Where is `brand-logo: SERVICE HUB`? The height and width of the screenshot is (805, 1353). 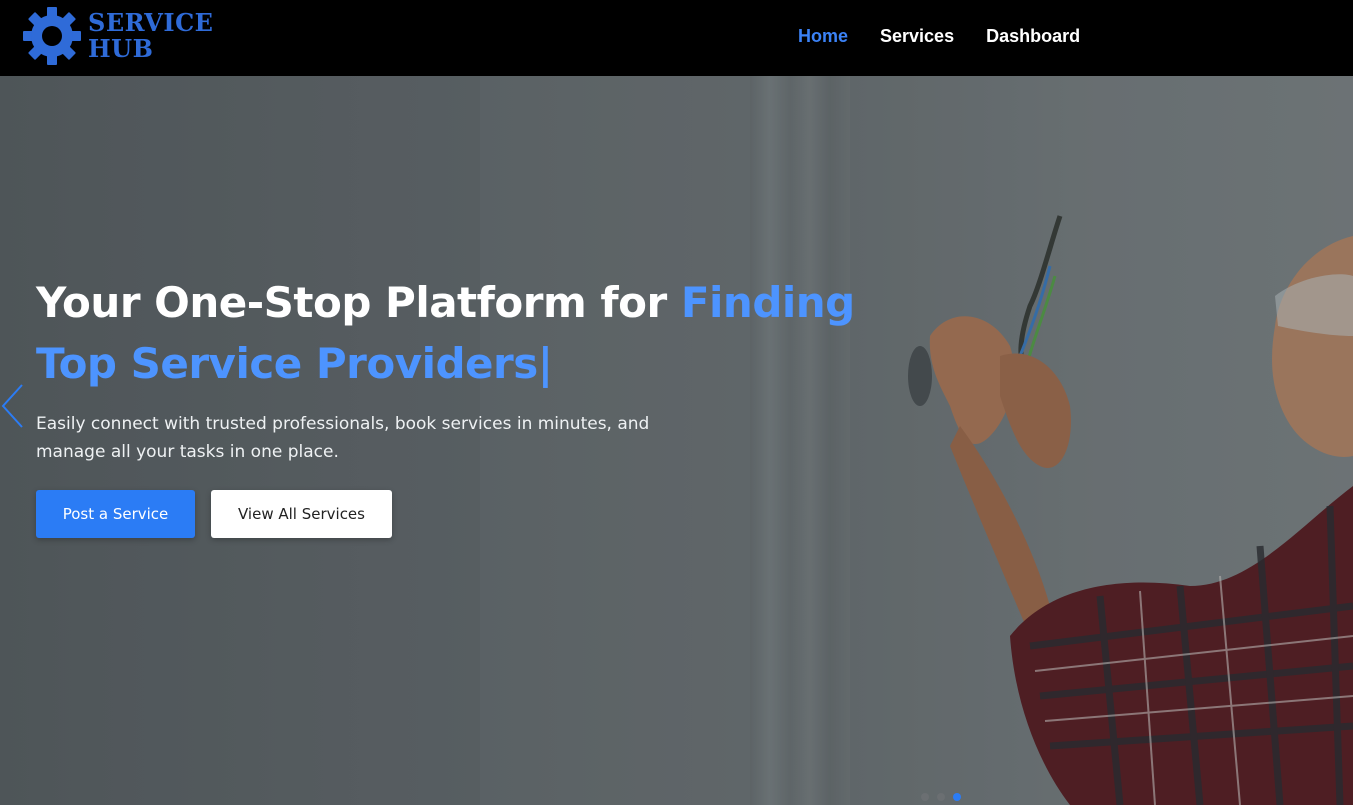
brand-logo: SERVICE HUB is located at coordinates (117, 36).